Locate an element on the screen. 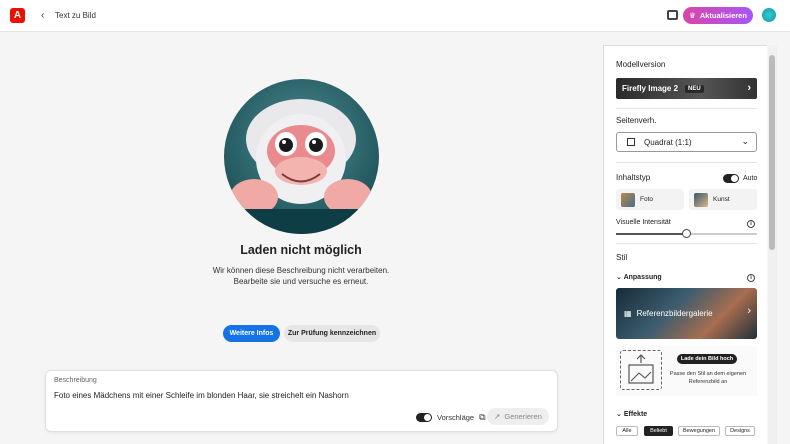  intensity-slider-handle is located at coordinates (686, 233).